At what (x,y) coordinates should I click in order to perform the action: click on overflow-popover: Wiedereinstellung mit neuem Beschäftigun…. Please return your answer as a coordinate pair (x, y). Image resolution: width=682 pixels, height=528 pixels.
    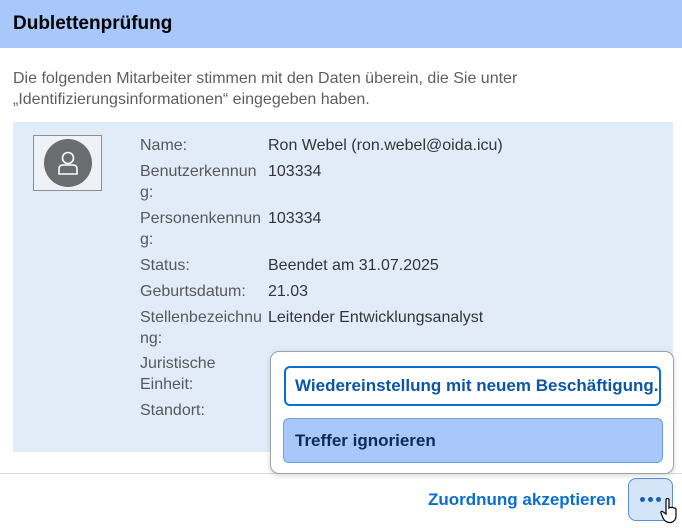
    Looking at the image, I should click on (472, 412).